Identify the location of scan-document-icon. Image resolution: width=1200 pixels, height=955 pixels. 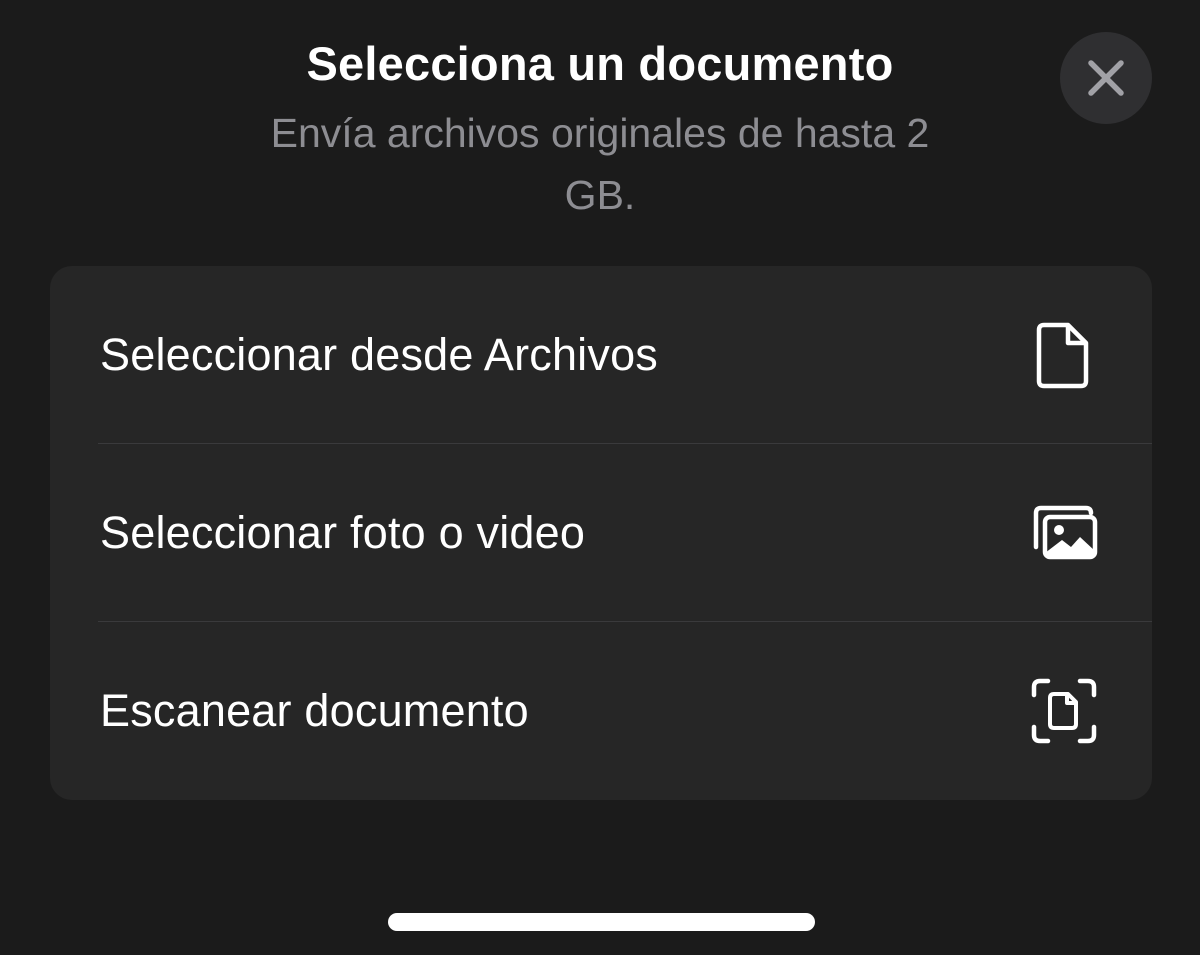
(1064, 711).